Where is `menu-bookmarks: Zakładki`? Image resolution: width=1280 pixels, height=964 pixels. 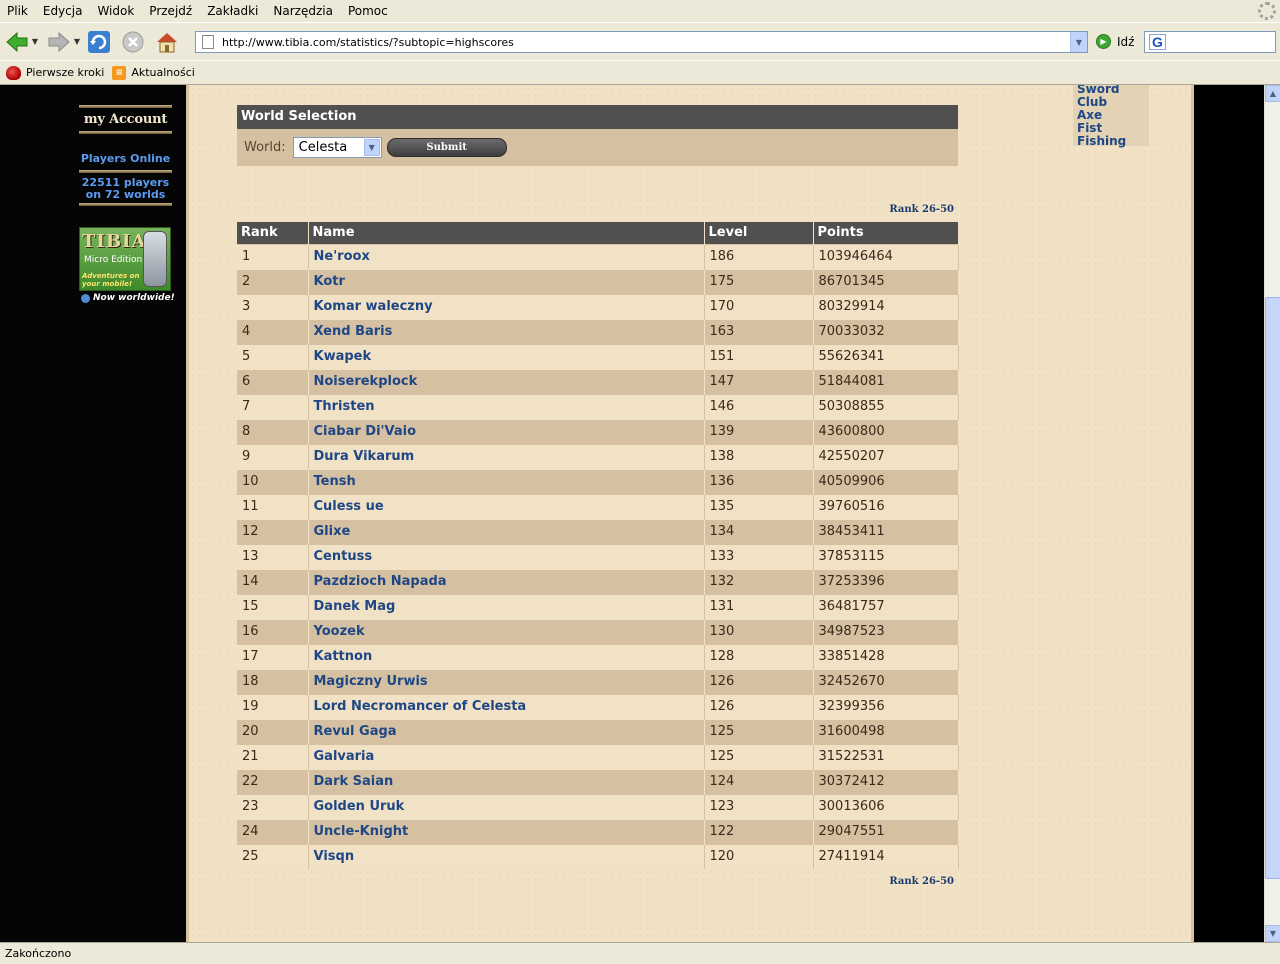 menu-bookmarks: Zakładki is located at coordinates (233, 11).